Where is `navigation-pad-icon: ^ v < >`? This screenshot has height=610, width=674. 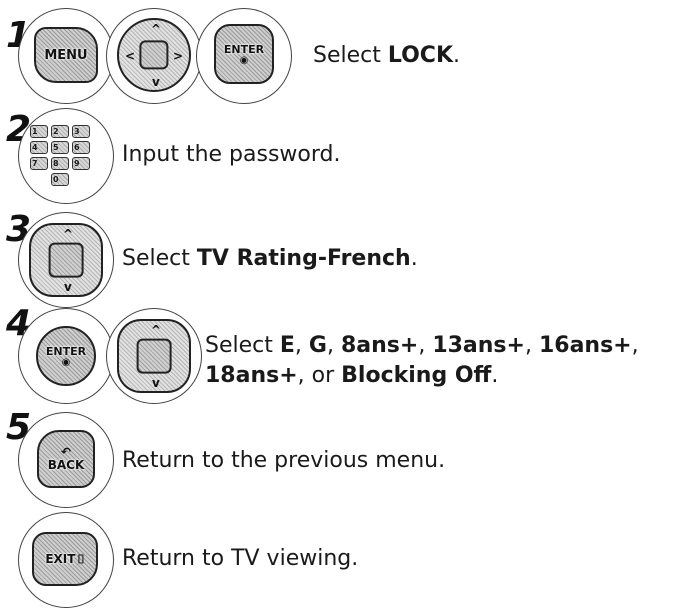
navigation-pad-icon: ^ v < > is located at coordinates (154, 55).